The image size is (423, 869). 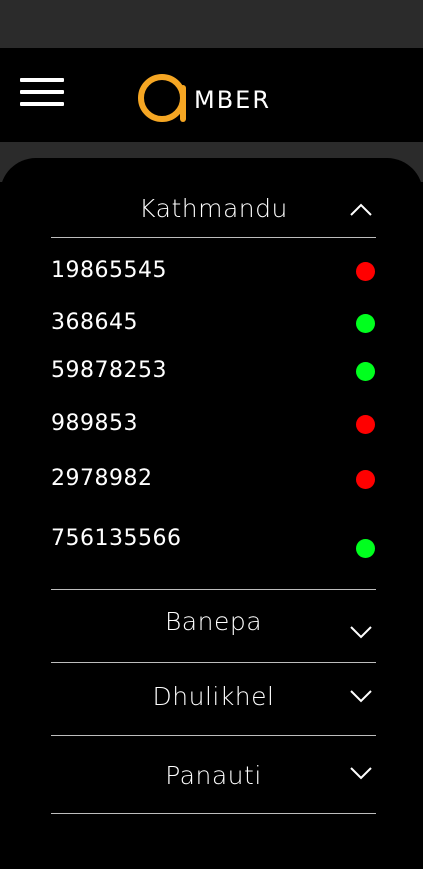 I want to click on device-id: 2978982, so click(x=102, y=478).